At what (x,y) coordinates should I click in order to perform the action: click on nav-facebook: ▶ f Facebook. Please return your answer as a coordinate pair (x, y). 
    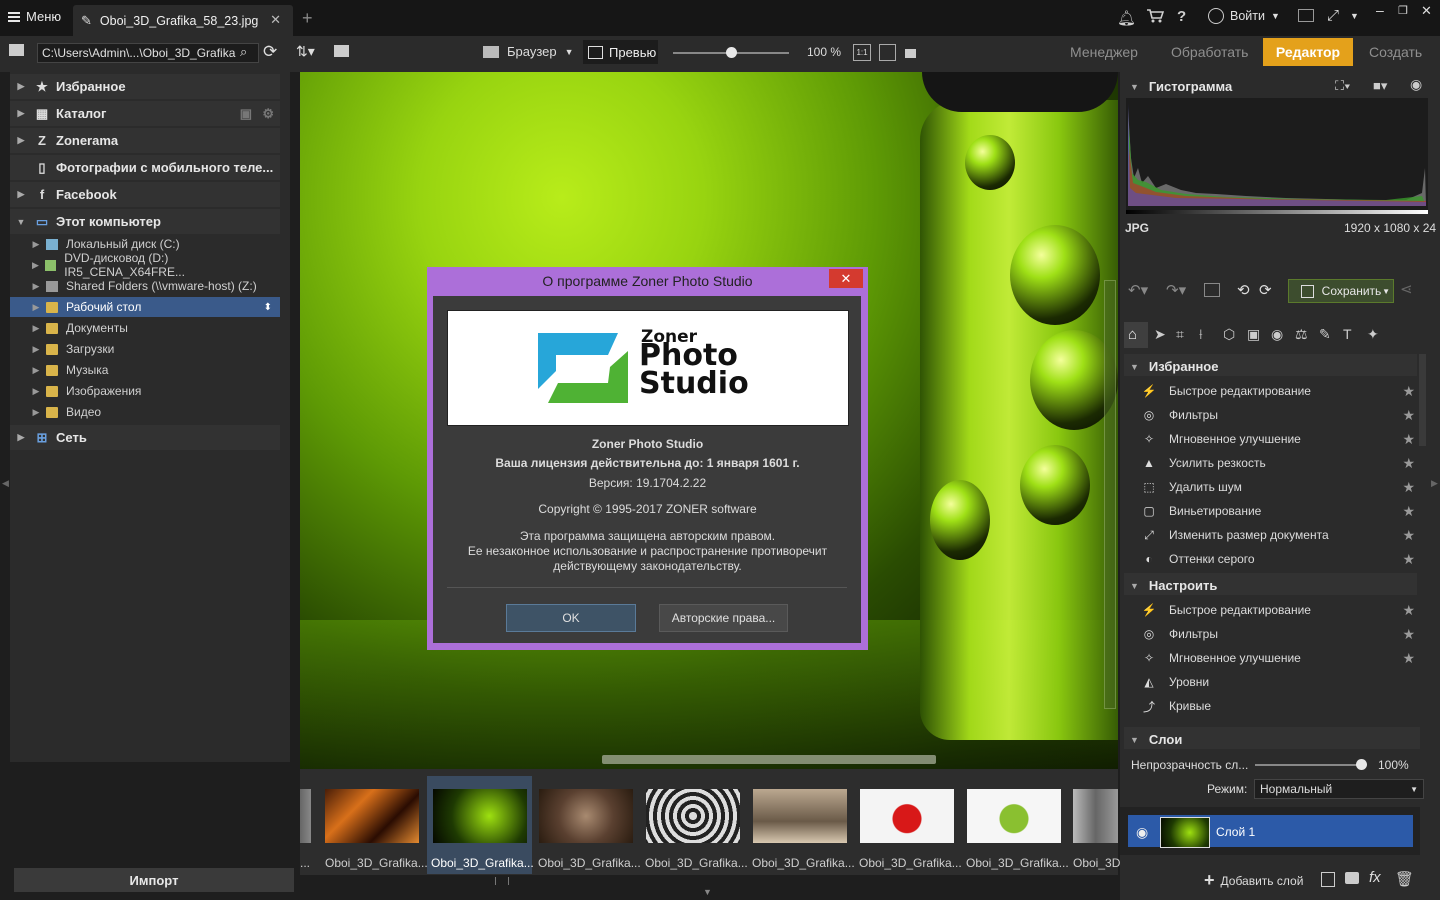
    Looking at the image, I should click on (145, 194).